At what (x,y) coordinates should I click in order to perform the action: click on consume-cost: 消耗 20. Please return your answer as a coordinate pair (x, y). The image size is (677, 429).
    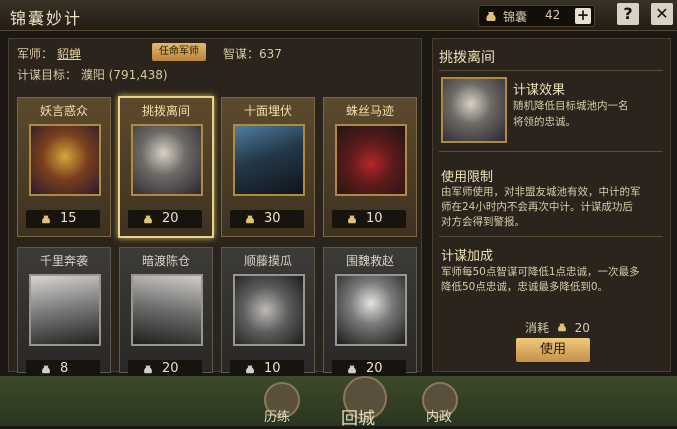
    Looking at the image, I should click on (557, 327).